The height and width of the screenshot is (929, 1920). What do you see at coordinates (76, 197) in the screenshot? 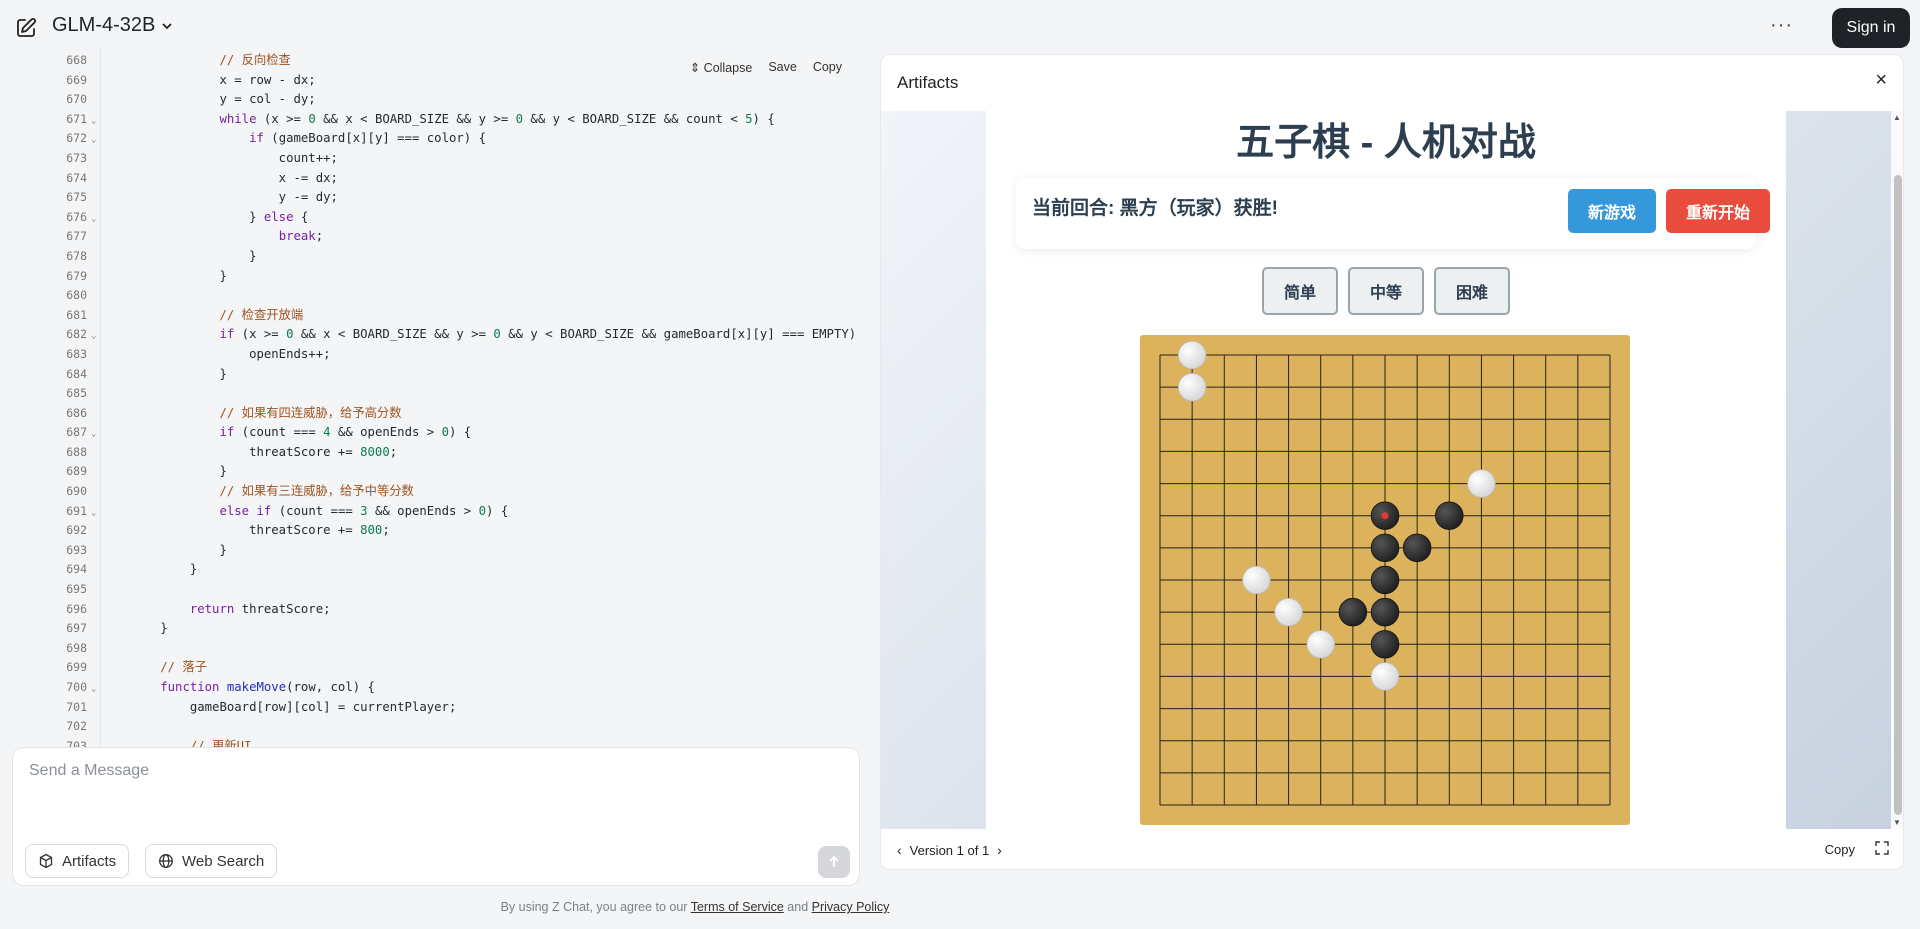
I see `line-number: 675` at bounding box center [76, 197].